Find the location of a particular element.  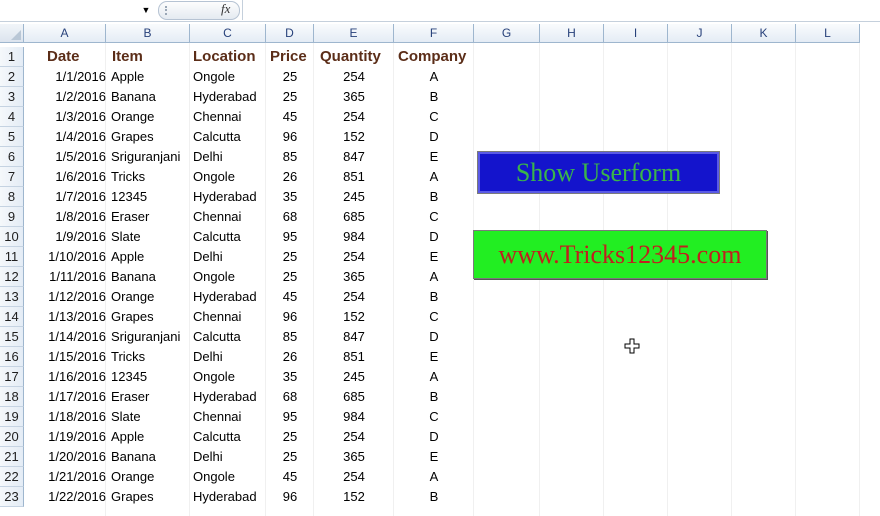

cell-quantity: 245 is located at coordinates (354, 377).